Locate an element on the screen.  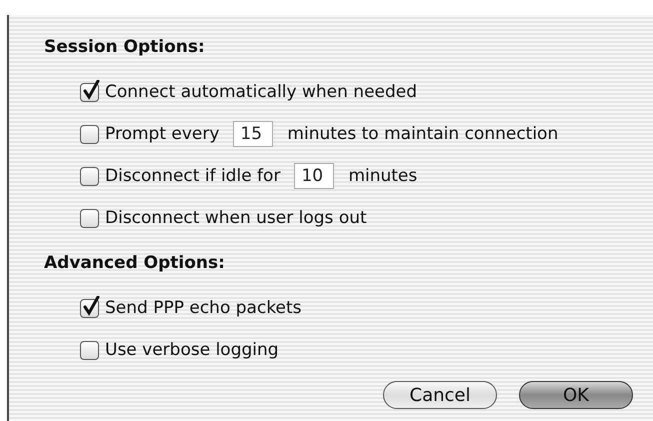
option-label: Send PPP echo packets is located at coordinates (203, 308).